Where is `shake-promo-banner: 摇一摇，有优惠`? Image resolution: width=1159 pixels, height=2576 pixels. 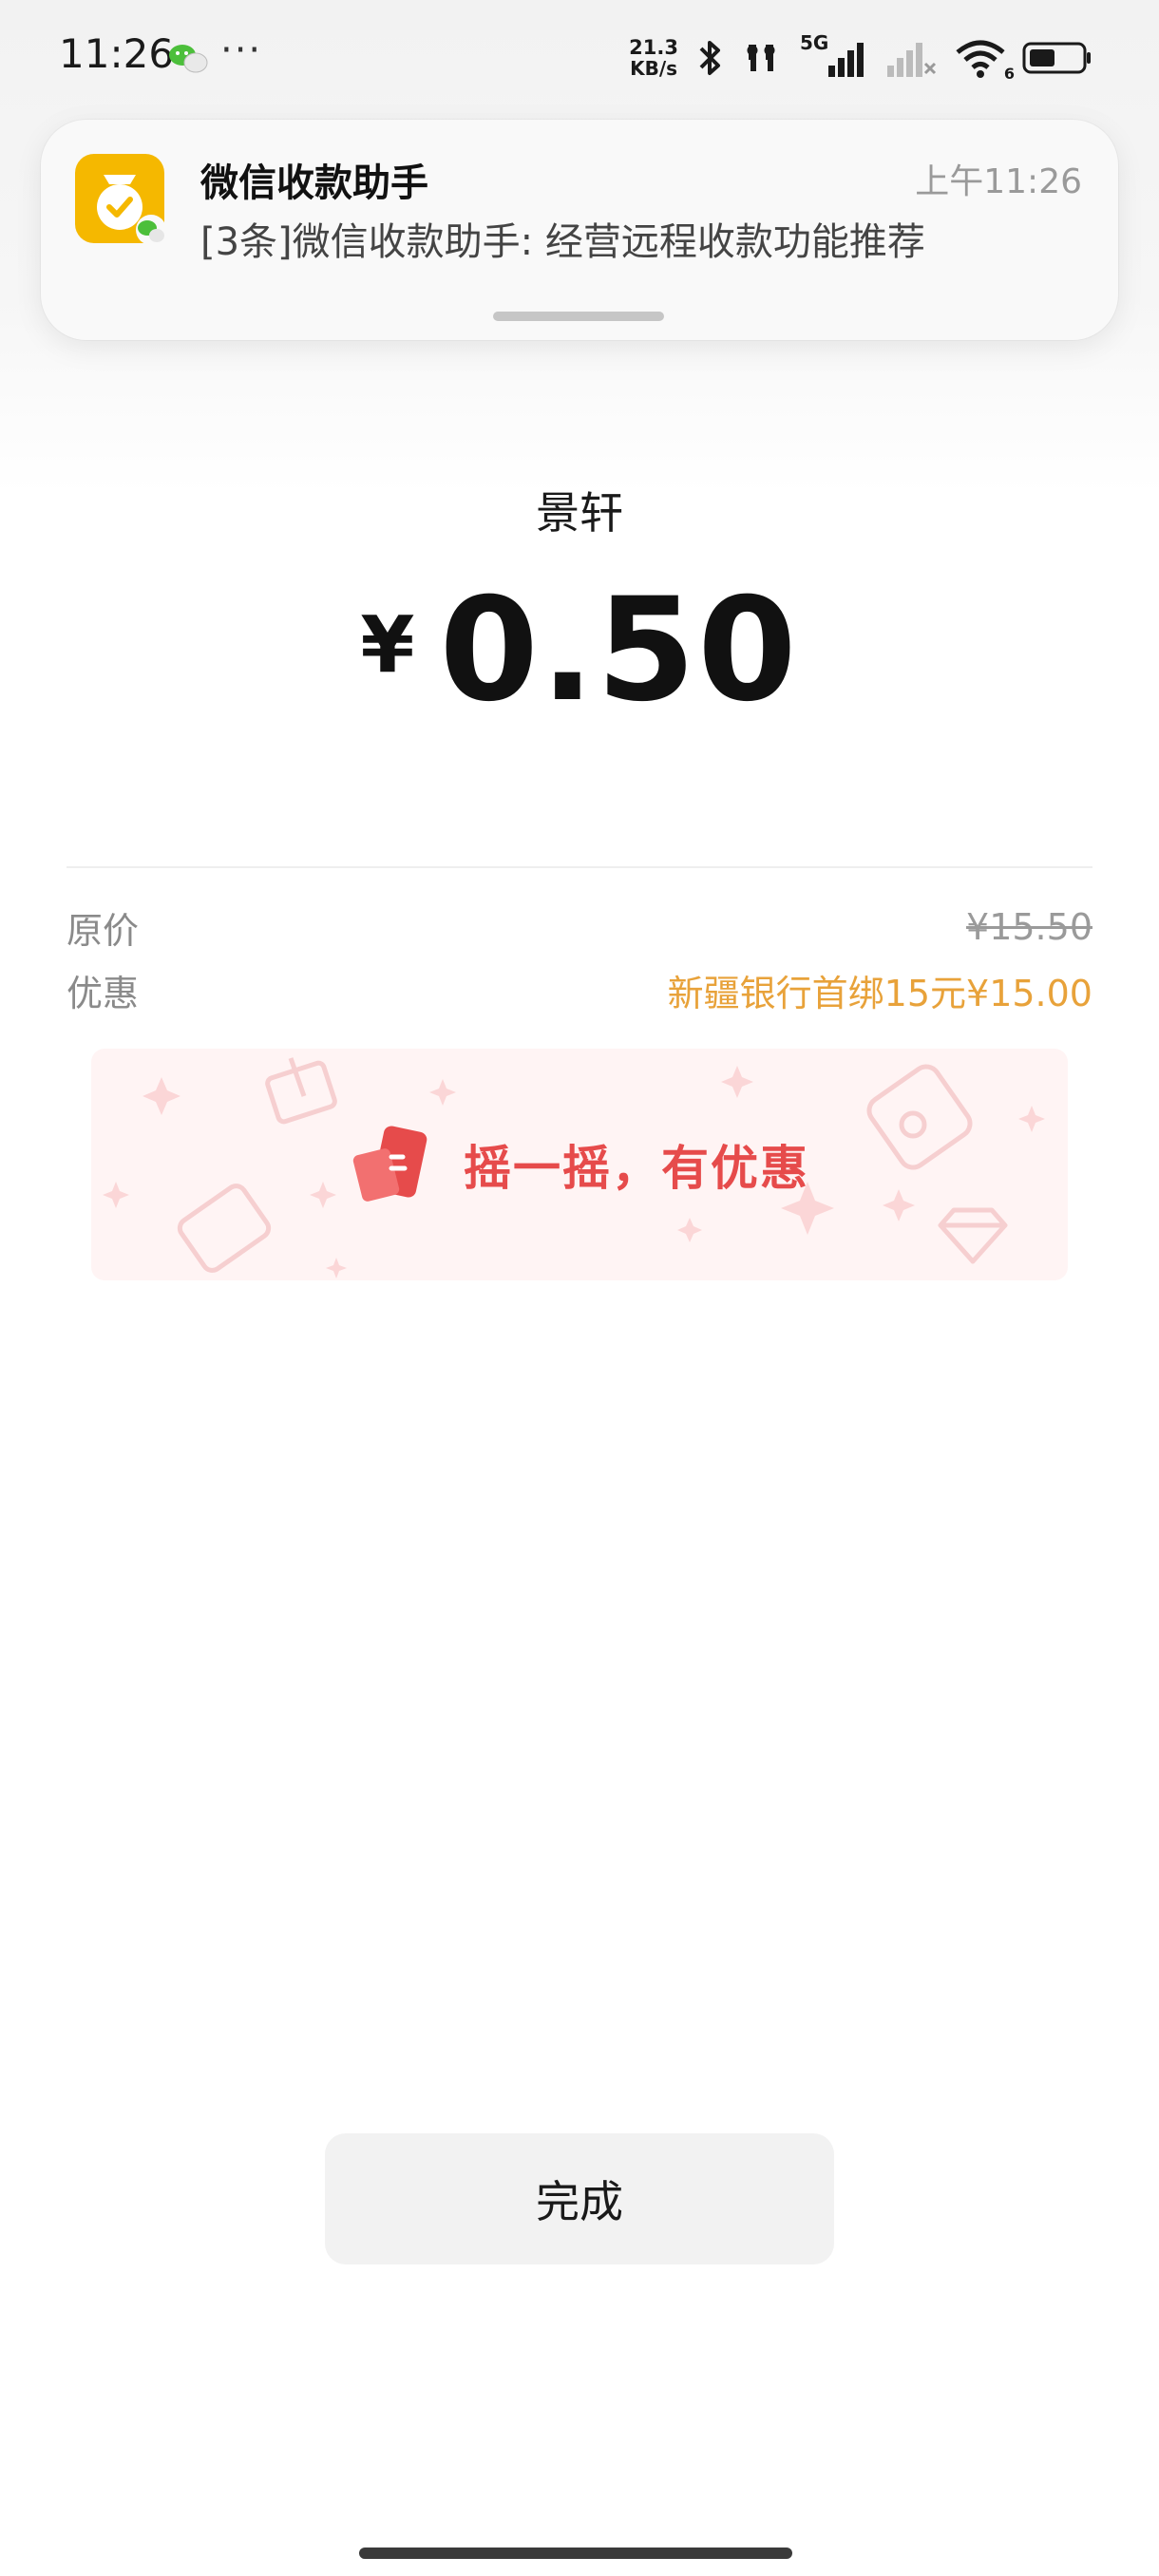
shake-promo-banner: 摇一摇，有优惠 is located at coordinates (579, 1164).